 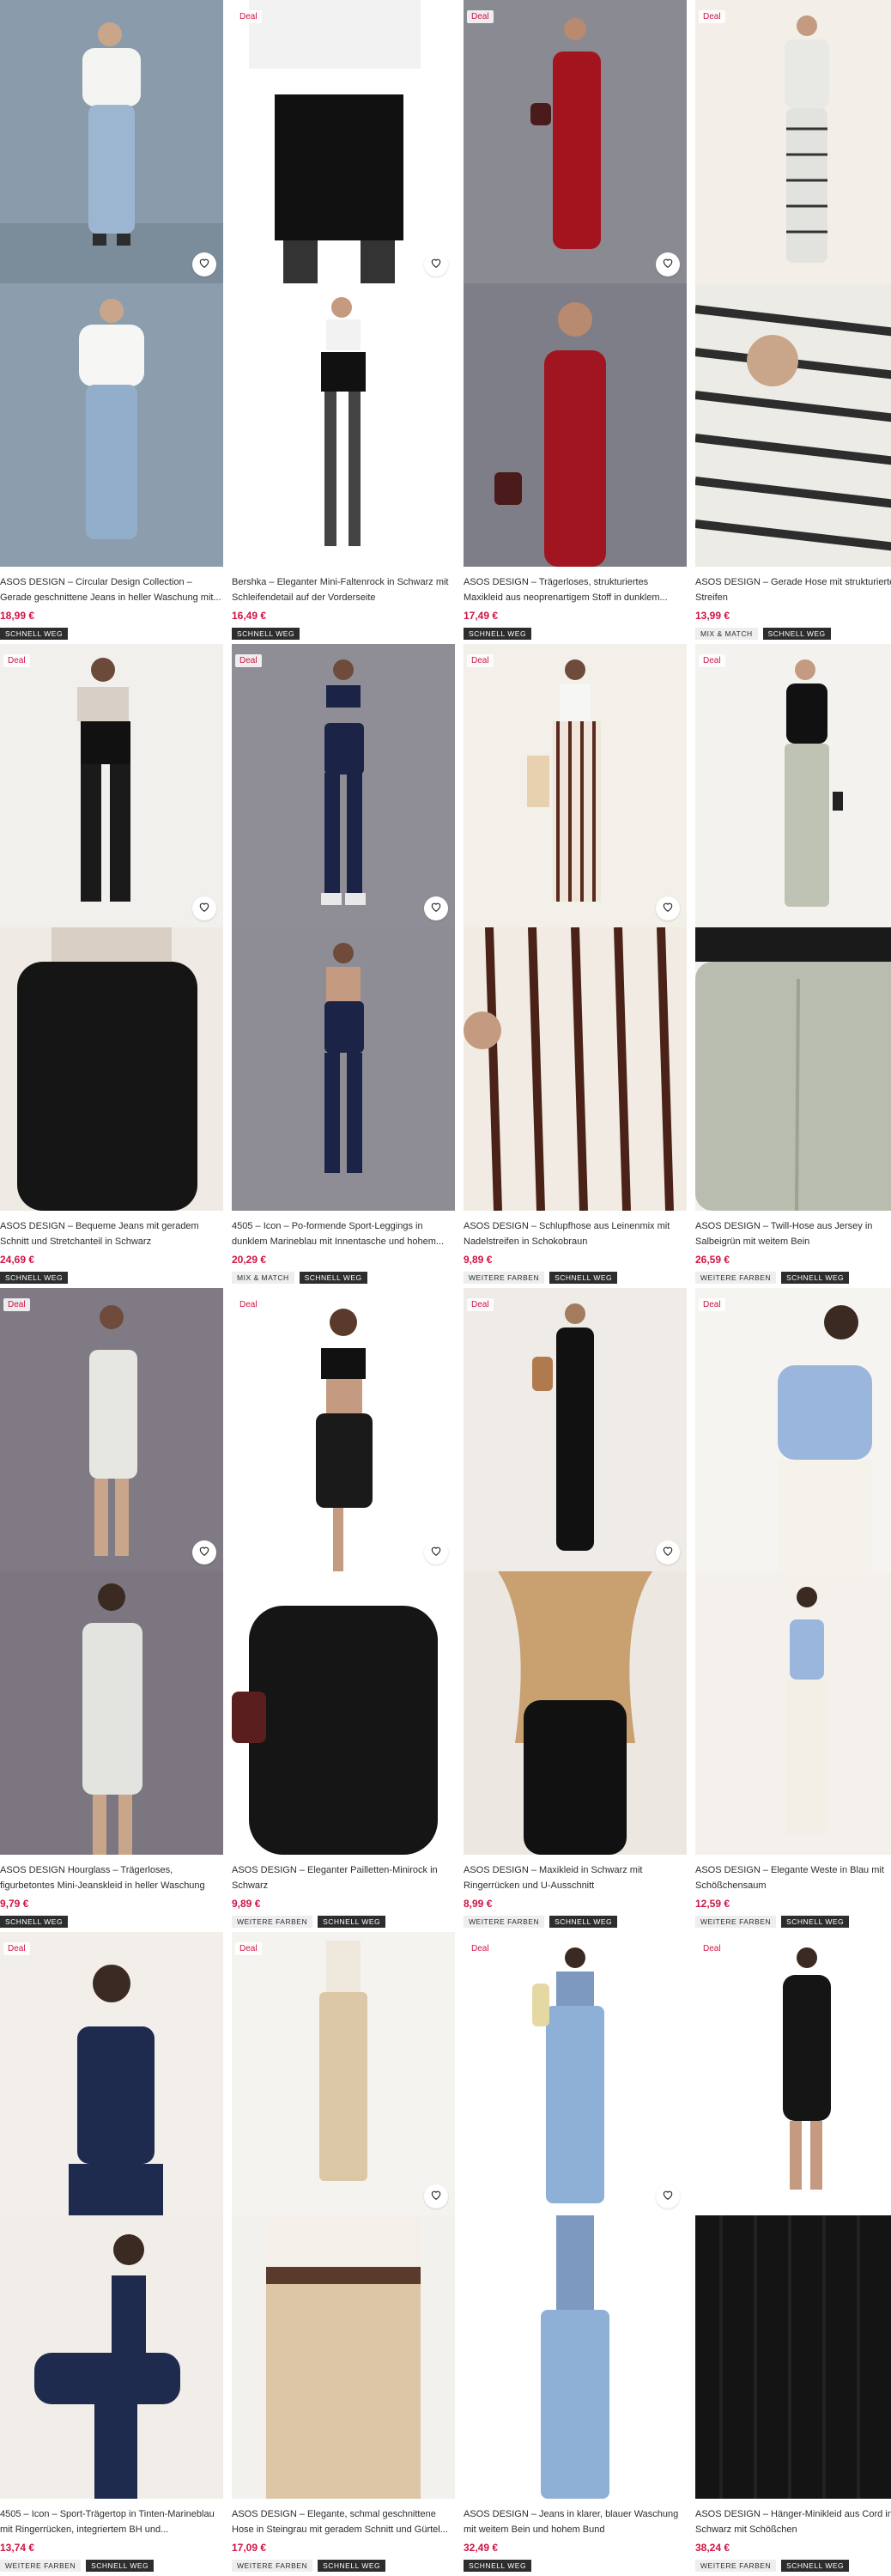 What do you see at coordinates (479, 1904) in the screenshot?
I see `product-price: 8,99 €` at bounding box center [479, 1904].